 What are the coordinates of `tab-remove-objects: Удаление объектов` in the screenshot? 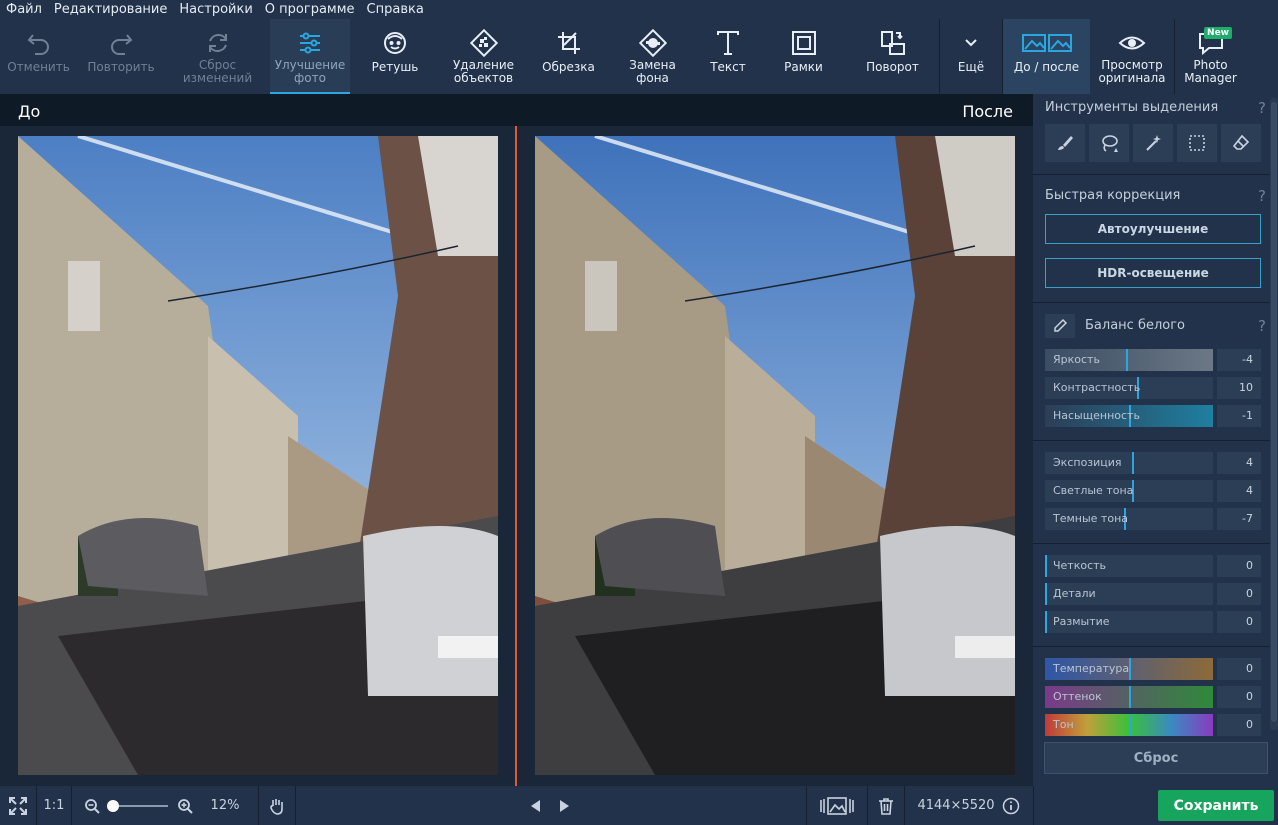 It's located at (483, 56).